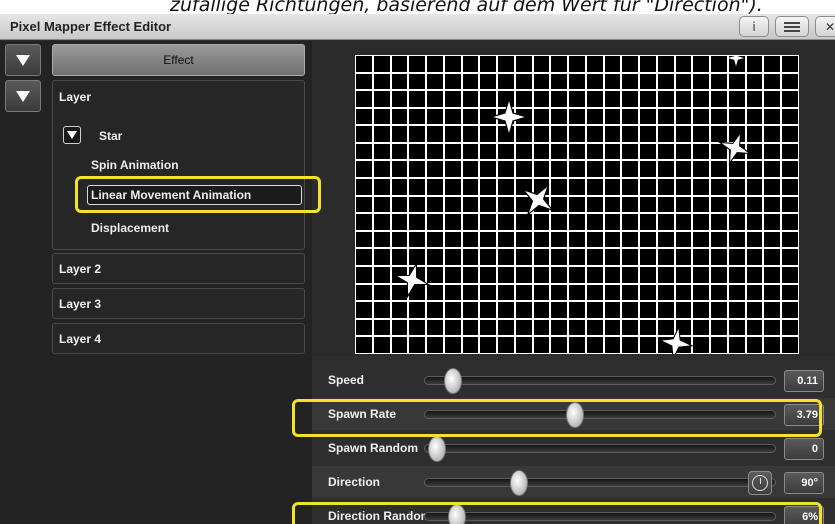  Describe the element at coordinates (130, 228) in the screenshot. I see `tree-item-displacement: Displacement` at that location.